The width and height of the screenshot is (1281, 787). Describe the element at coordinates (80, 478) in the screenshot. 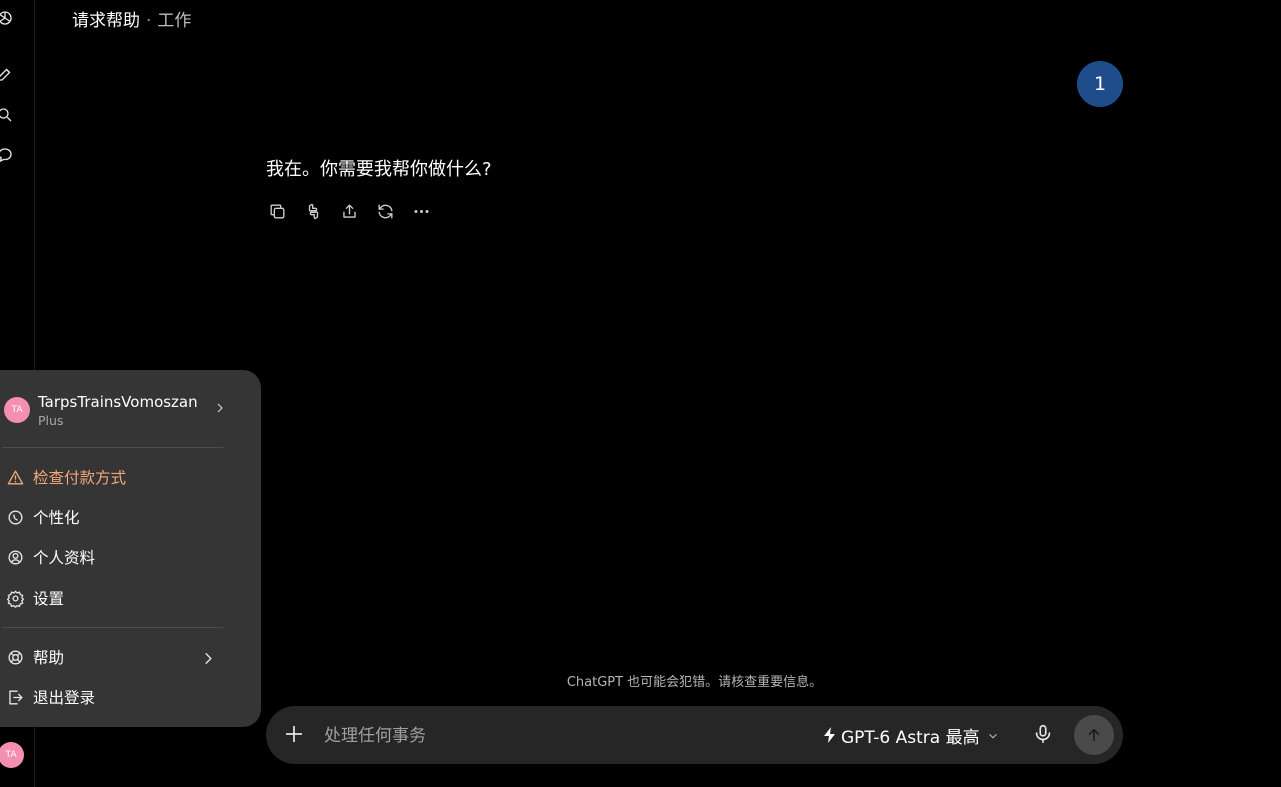

I see `menu-item-label: 检查付款方式` at that location.